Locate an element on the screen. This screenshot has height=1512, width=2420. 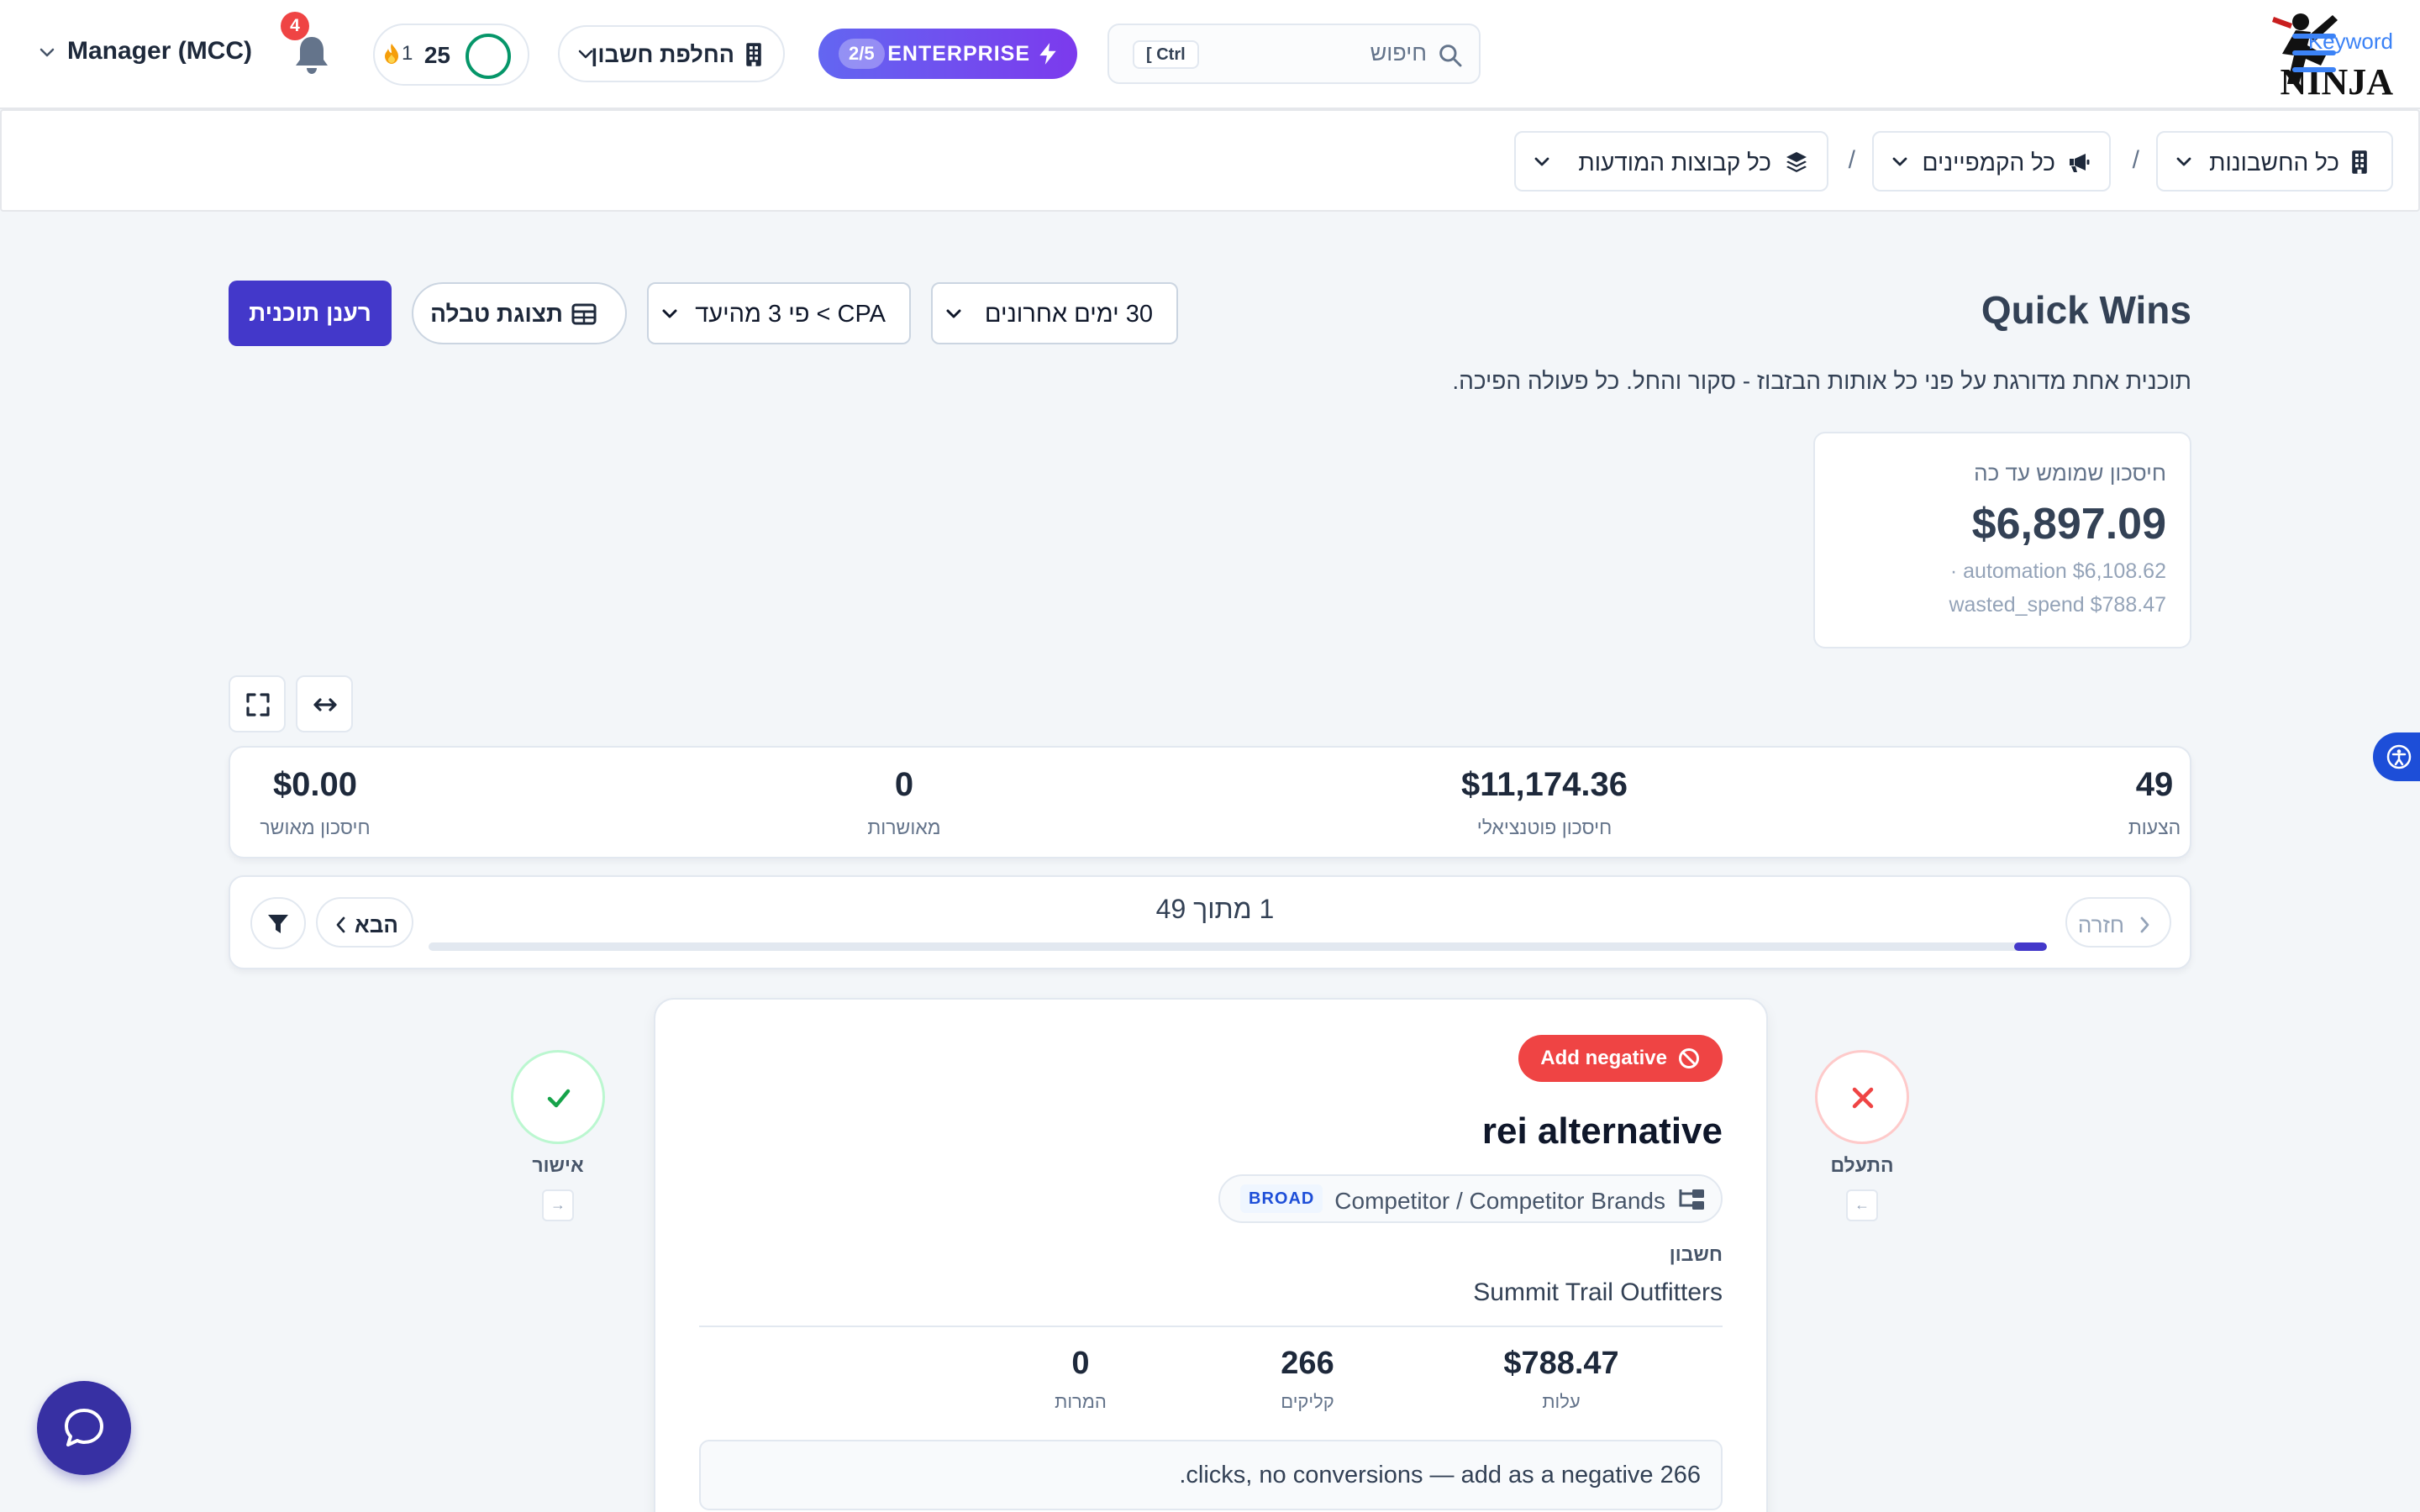
progress-ring is located at coordinates (488, 56).